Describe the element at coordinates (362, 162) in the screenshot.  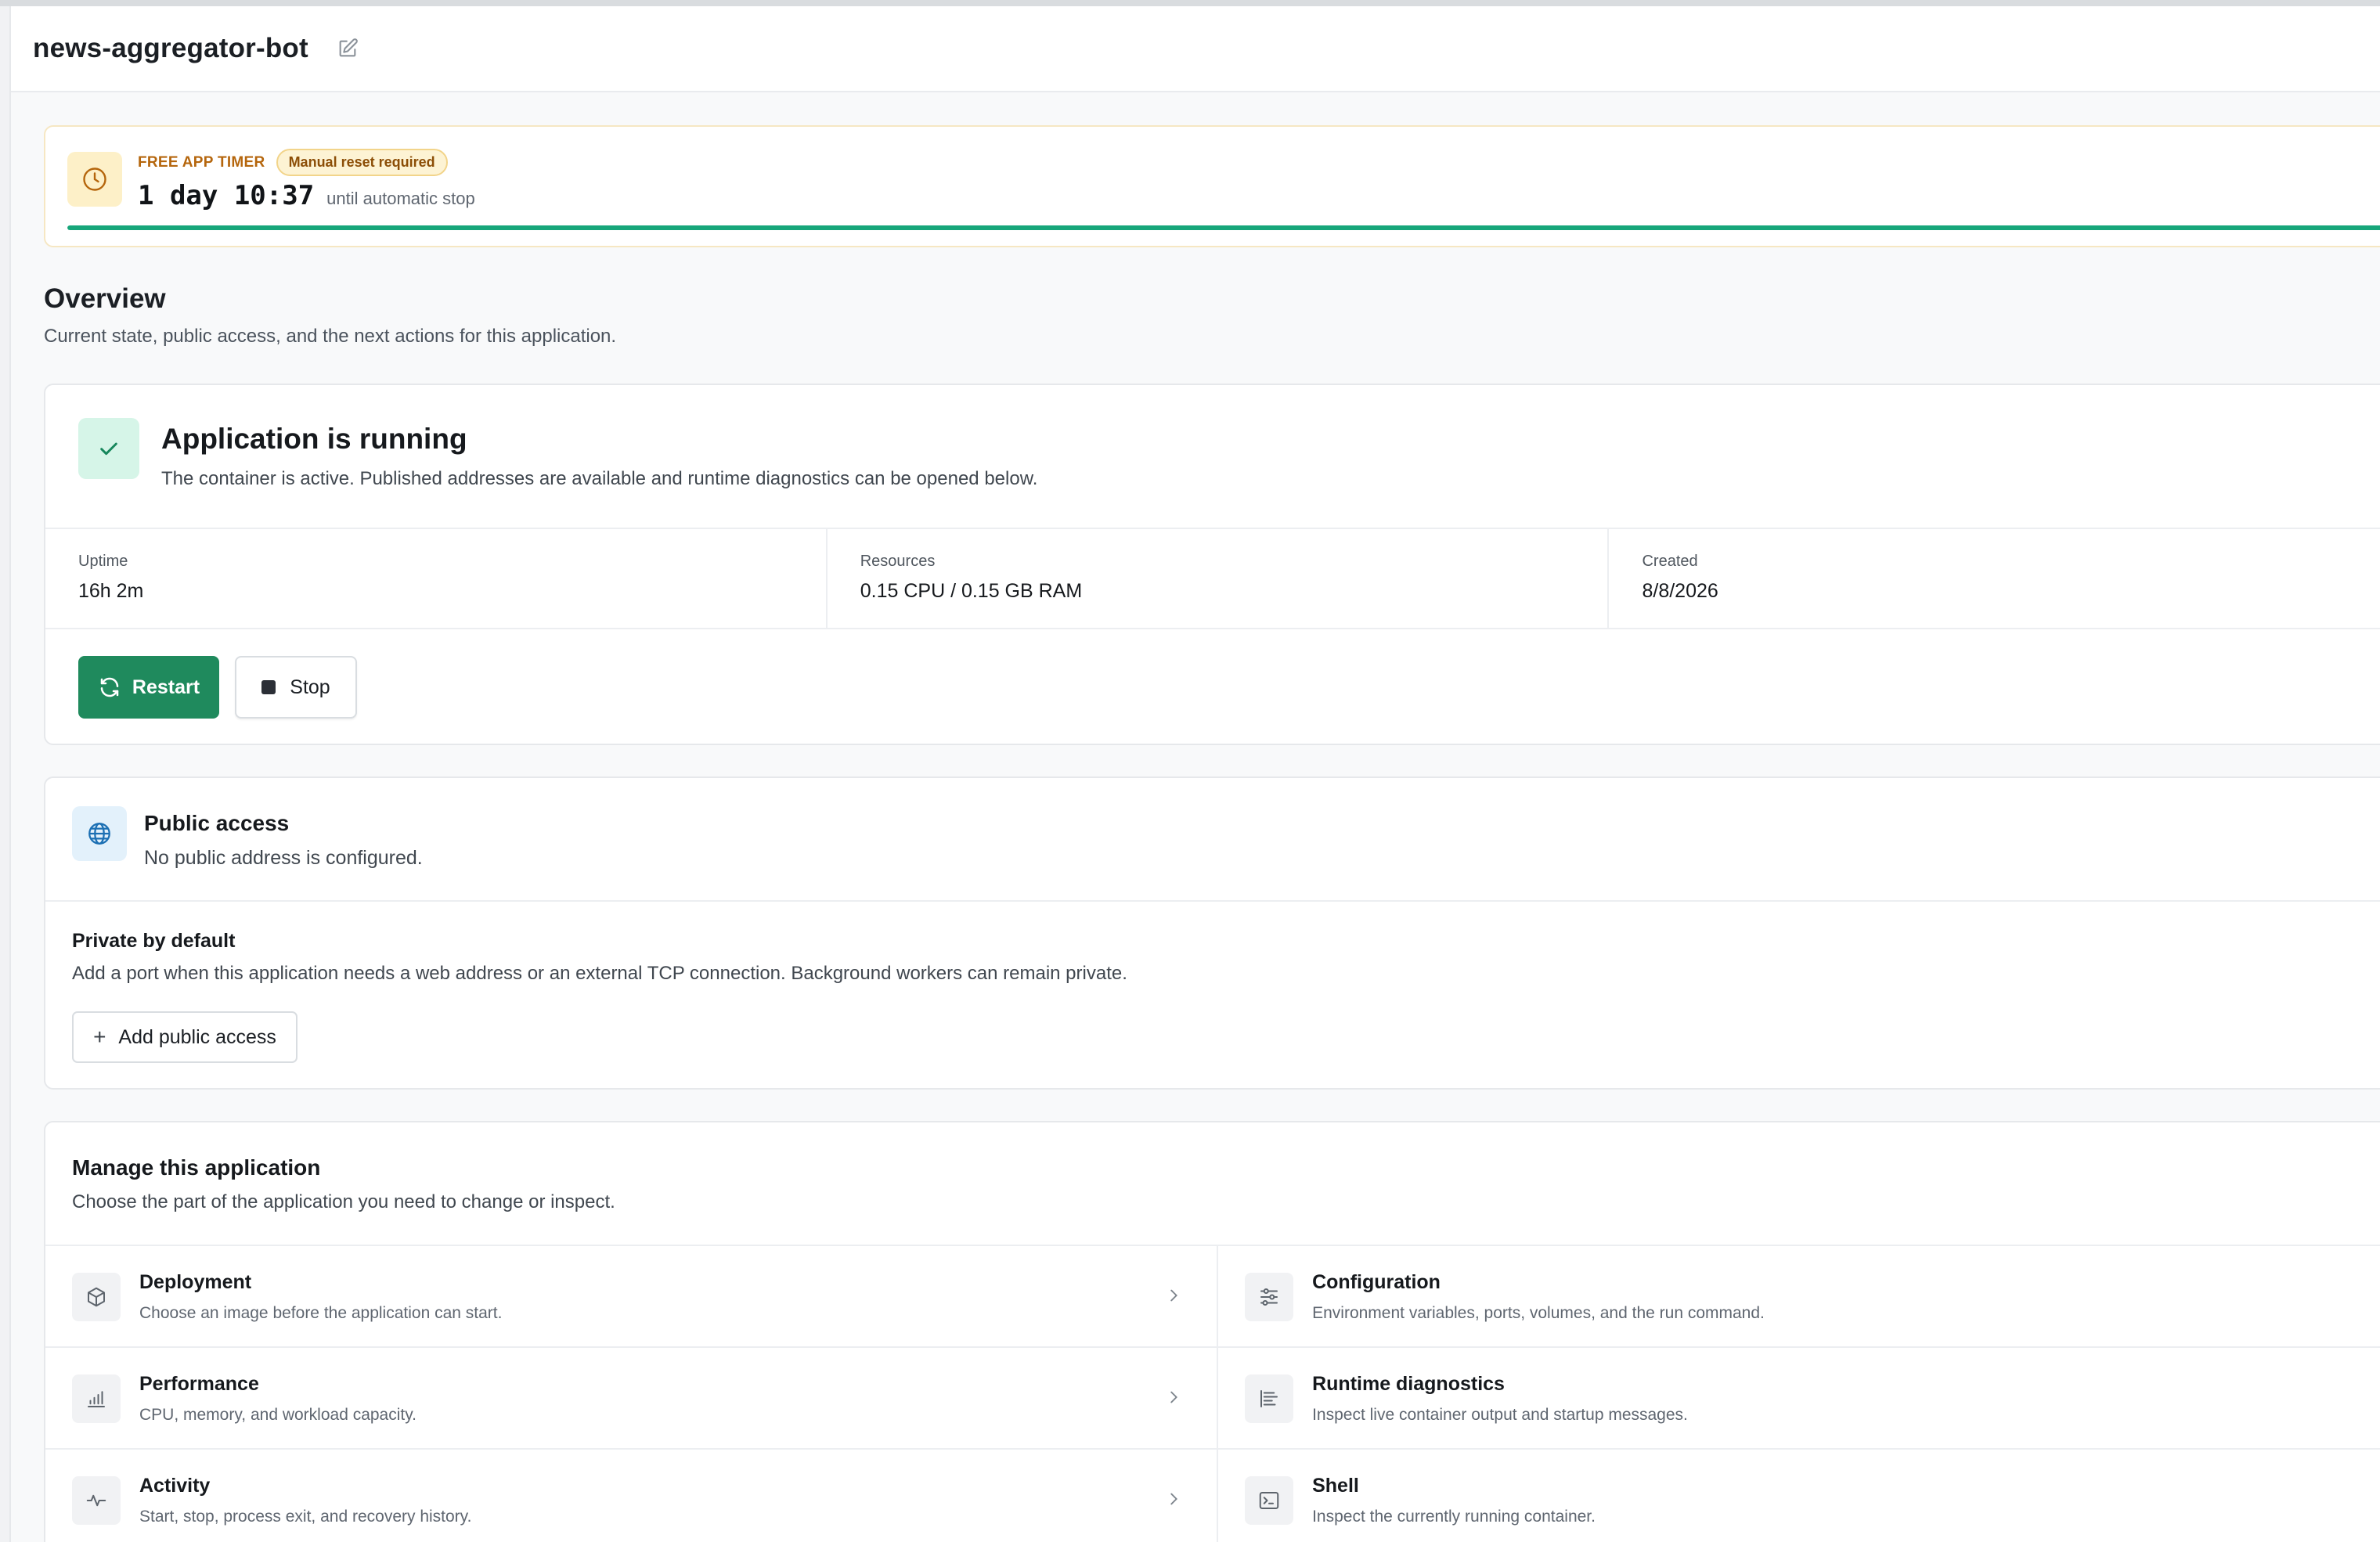
I see `manual-reset-badge: Manual reset required` at that location.